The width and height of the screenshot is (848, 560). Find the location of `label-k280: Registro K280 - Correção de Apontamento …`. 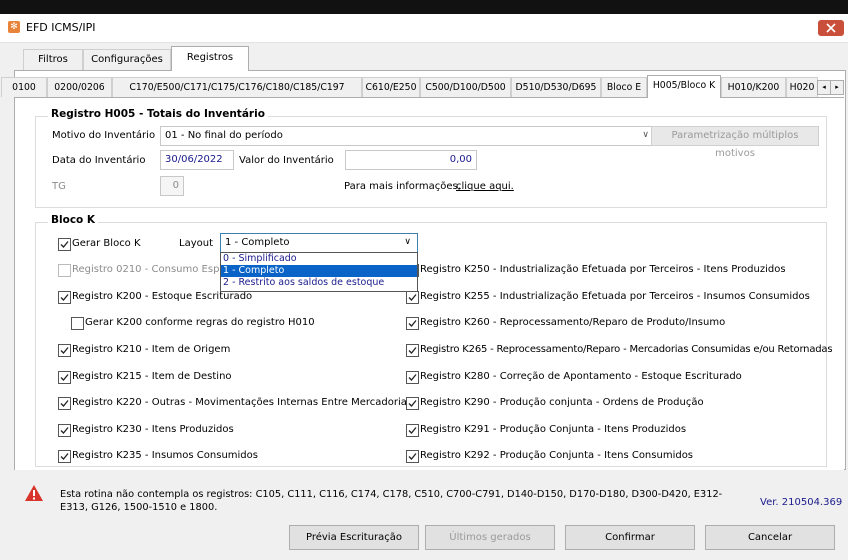

label-k280: Registro K280 - Correção de Apontamento … is located at coordinates (581, 376).